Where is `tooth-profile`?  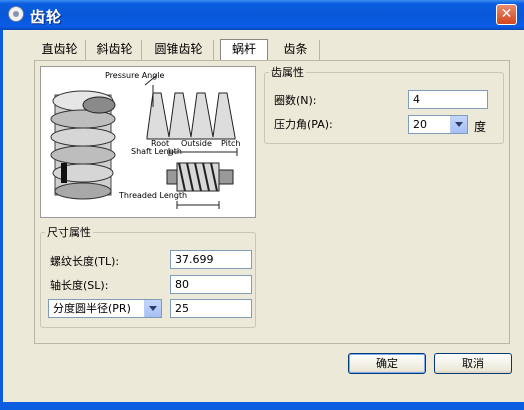
tooth-profile is located at coordinates (190, 107).